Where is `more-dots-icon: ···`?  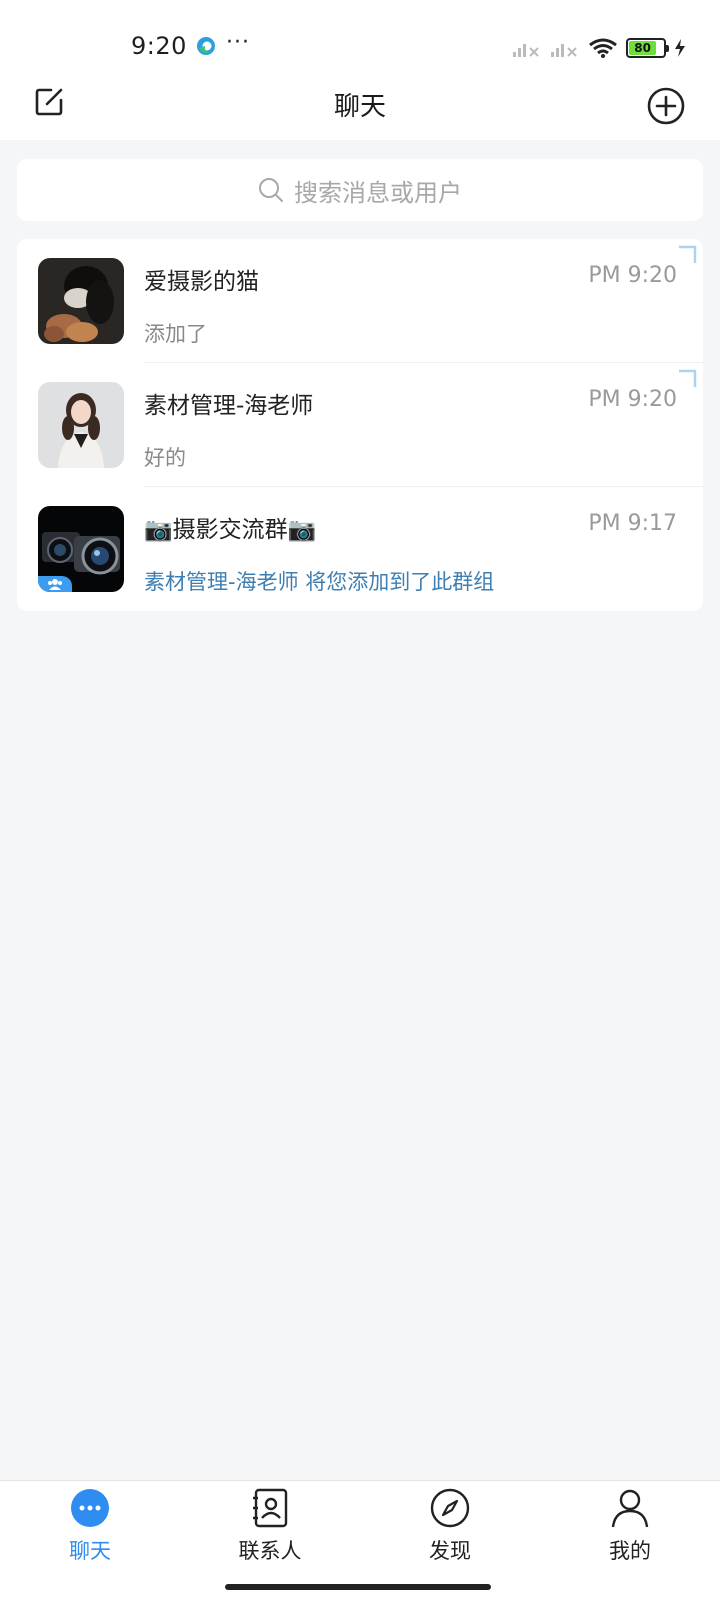 more-dots-icon: ··· is located at coordinates (238, 42).